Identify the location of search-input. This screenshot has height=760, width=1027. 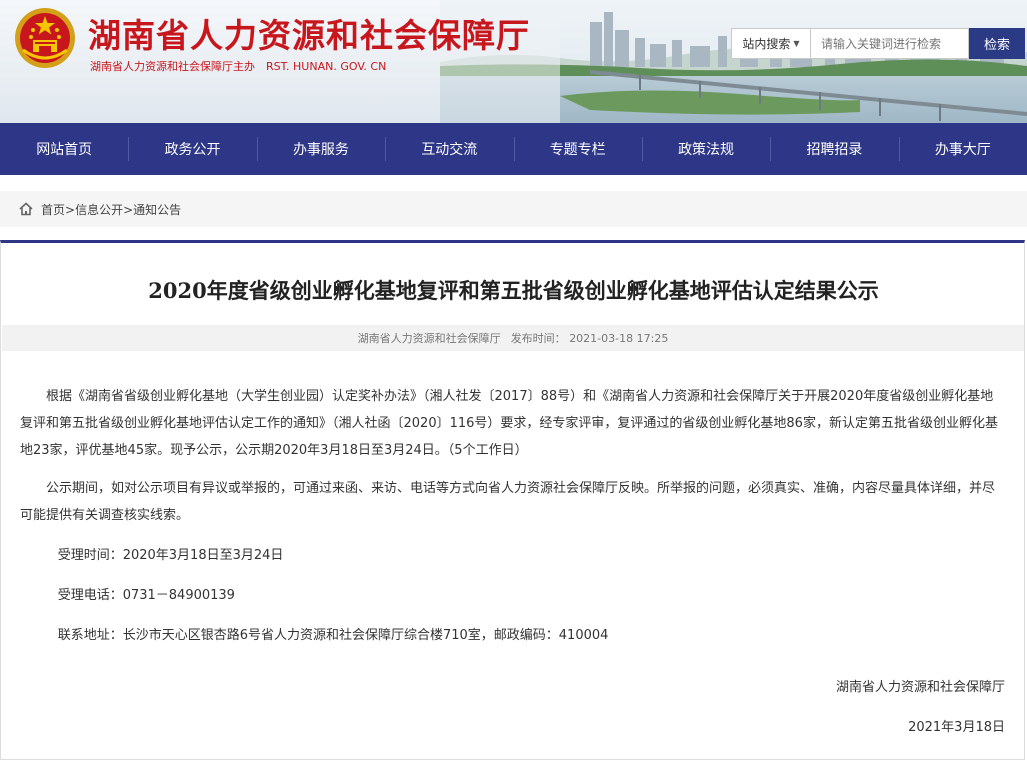
(890, 43).